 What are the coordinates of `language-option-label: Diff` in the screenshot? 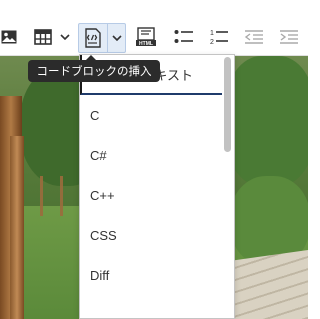 It's located at (100, 275).